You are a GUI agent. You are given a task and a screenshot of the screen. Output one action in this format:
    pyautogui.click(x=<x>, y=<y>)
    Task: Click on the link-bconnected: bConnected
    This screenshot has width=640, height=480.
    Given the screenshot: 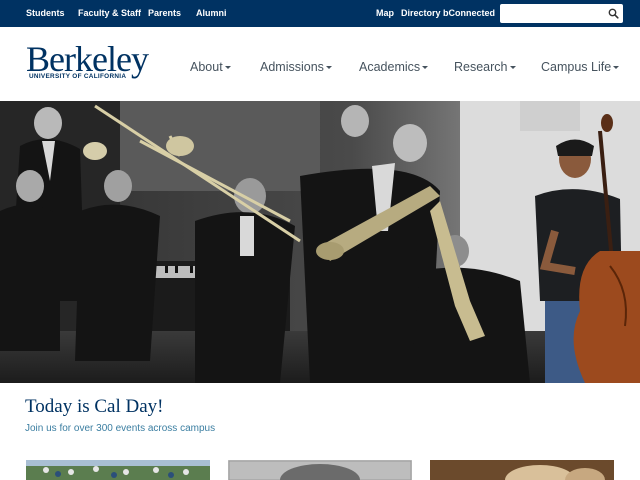 What is the action you would take?
    pyautogui.click(x=469, y=13)
    